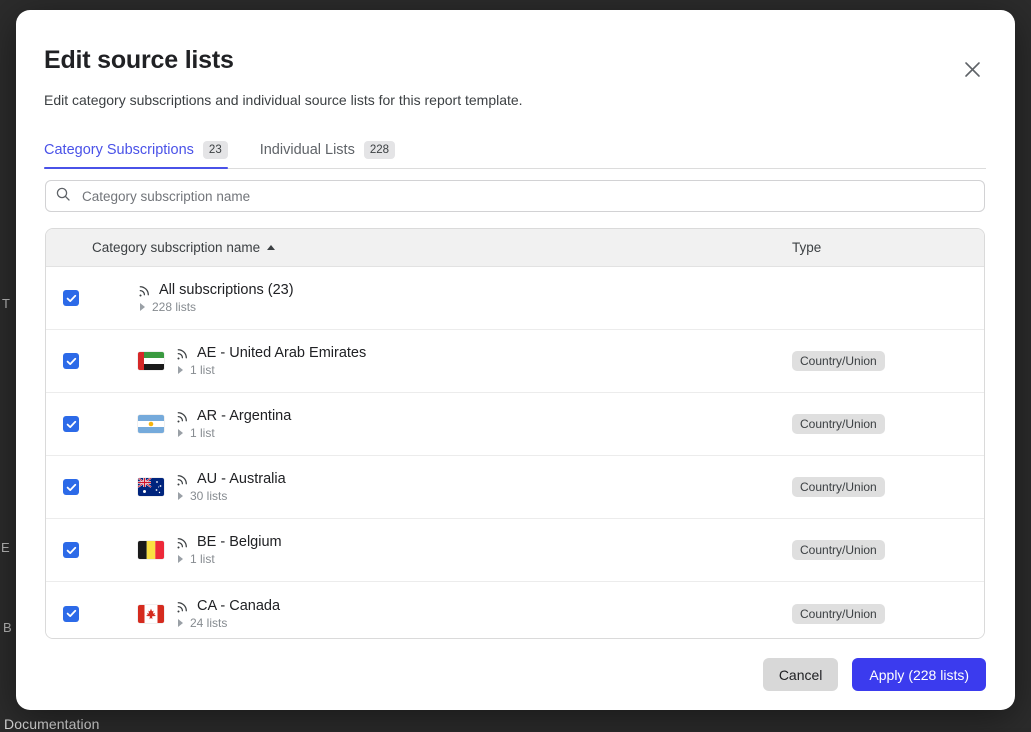 The width and height of the screenshot is (1031, 732). I want to click on close-button, so click(972, 69).